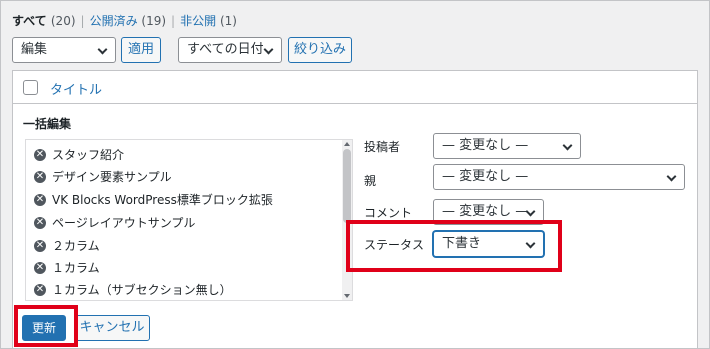 The height and width of the screenshot is (349, 710). I want to click on list-item: ✕ ２カラム, so click(67, 246).